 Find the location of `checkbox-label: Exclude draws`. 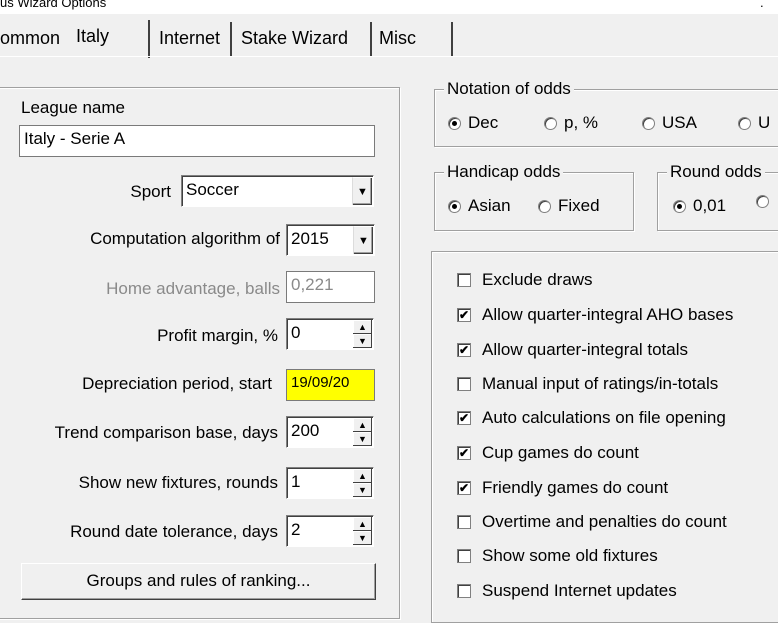

checkbox-label: Exclude draws is located at coordinates (537, 279).